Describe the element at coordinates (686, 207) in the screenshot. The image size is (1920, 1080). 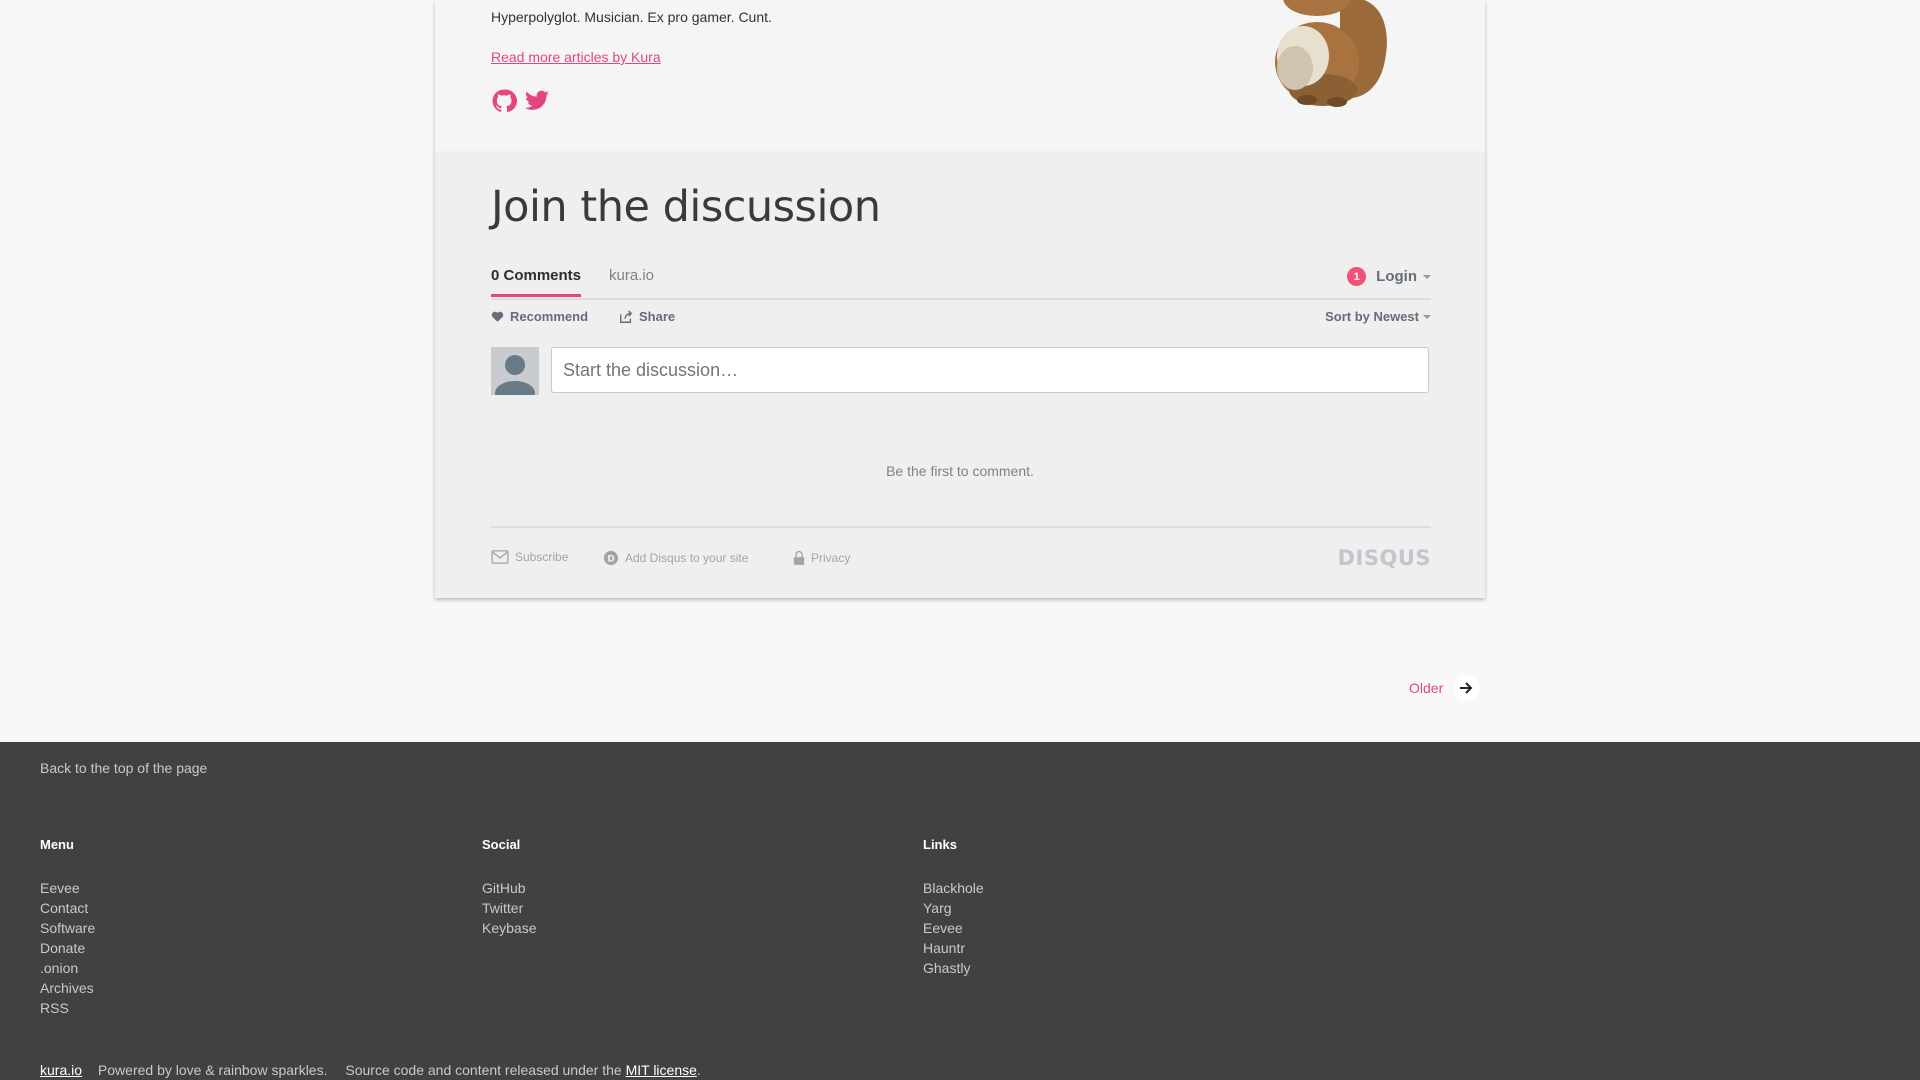
I see `discussion-title: Join the discussion` at that location.